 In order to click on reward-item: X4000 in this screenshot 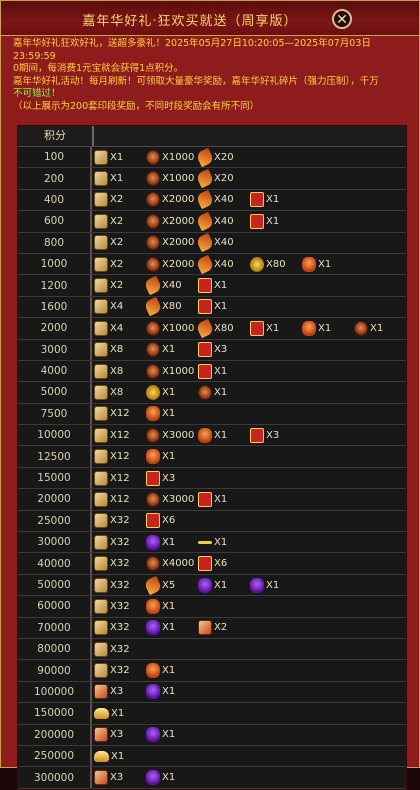, I will do `click(172, 563)`.